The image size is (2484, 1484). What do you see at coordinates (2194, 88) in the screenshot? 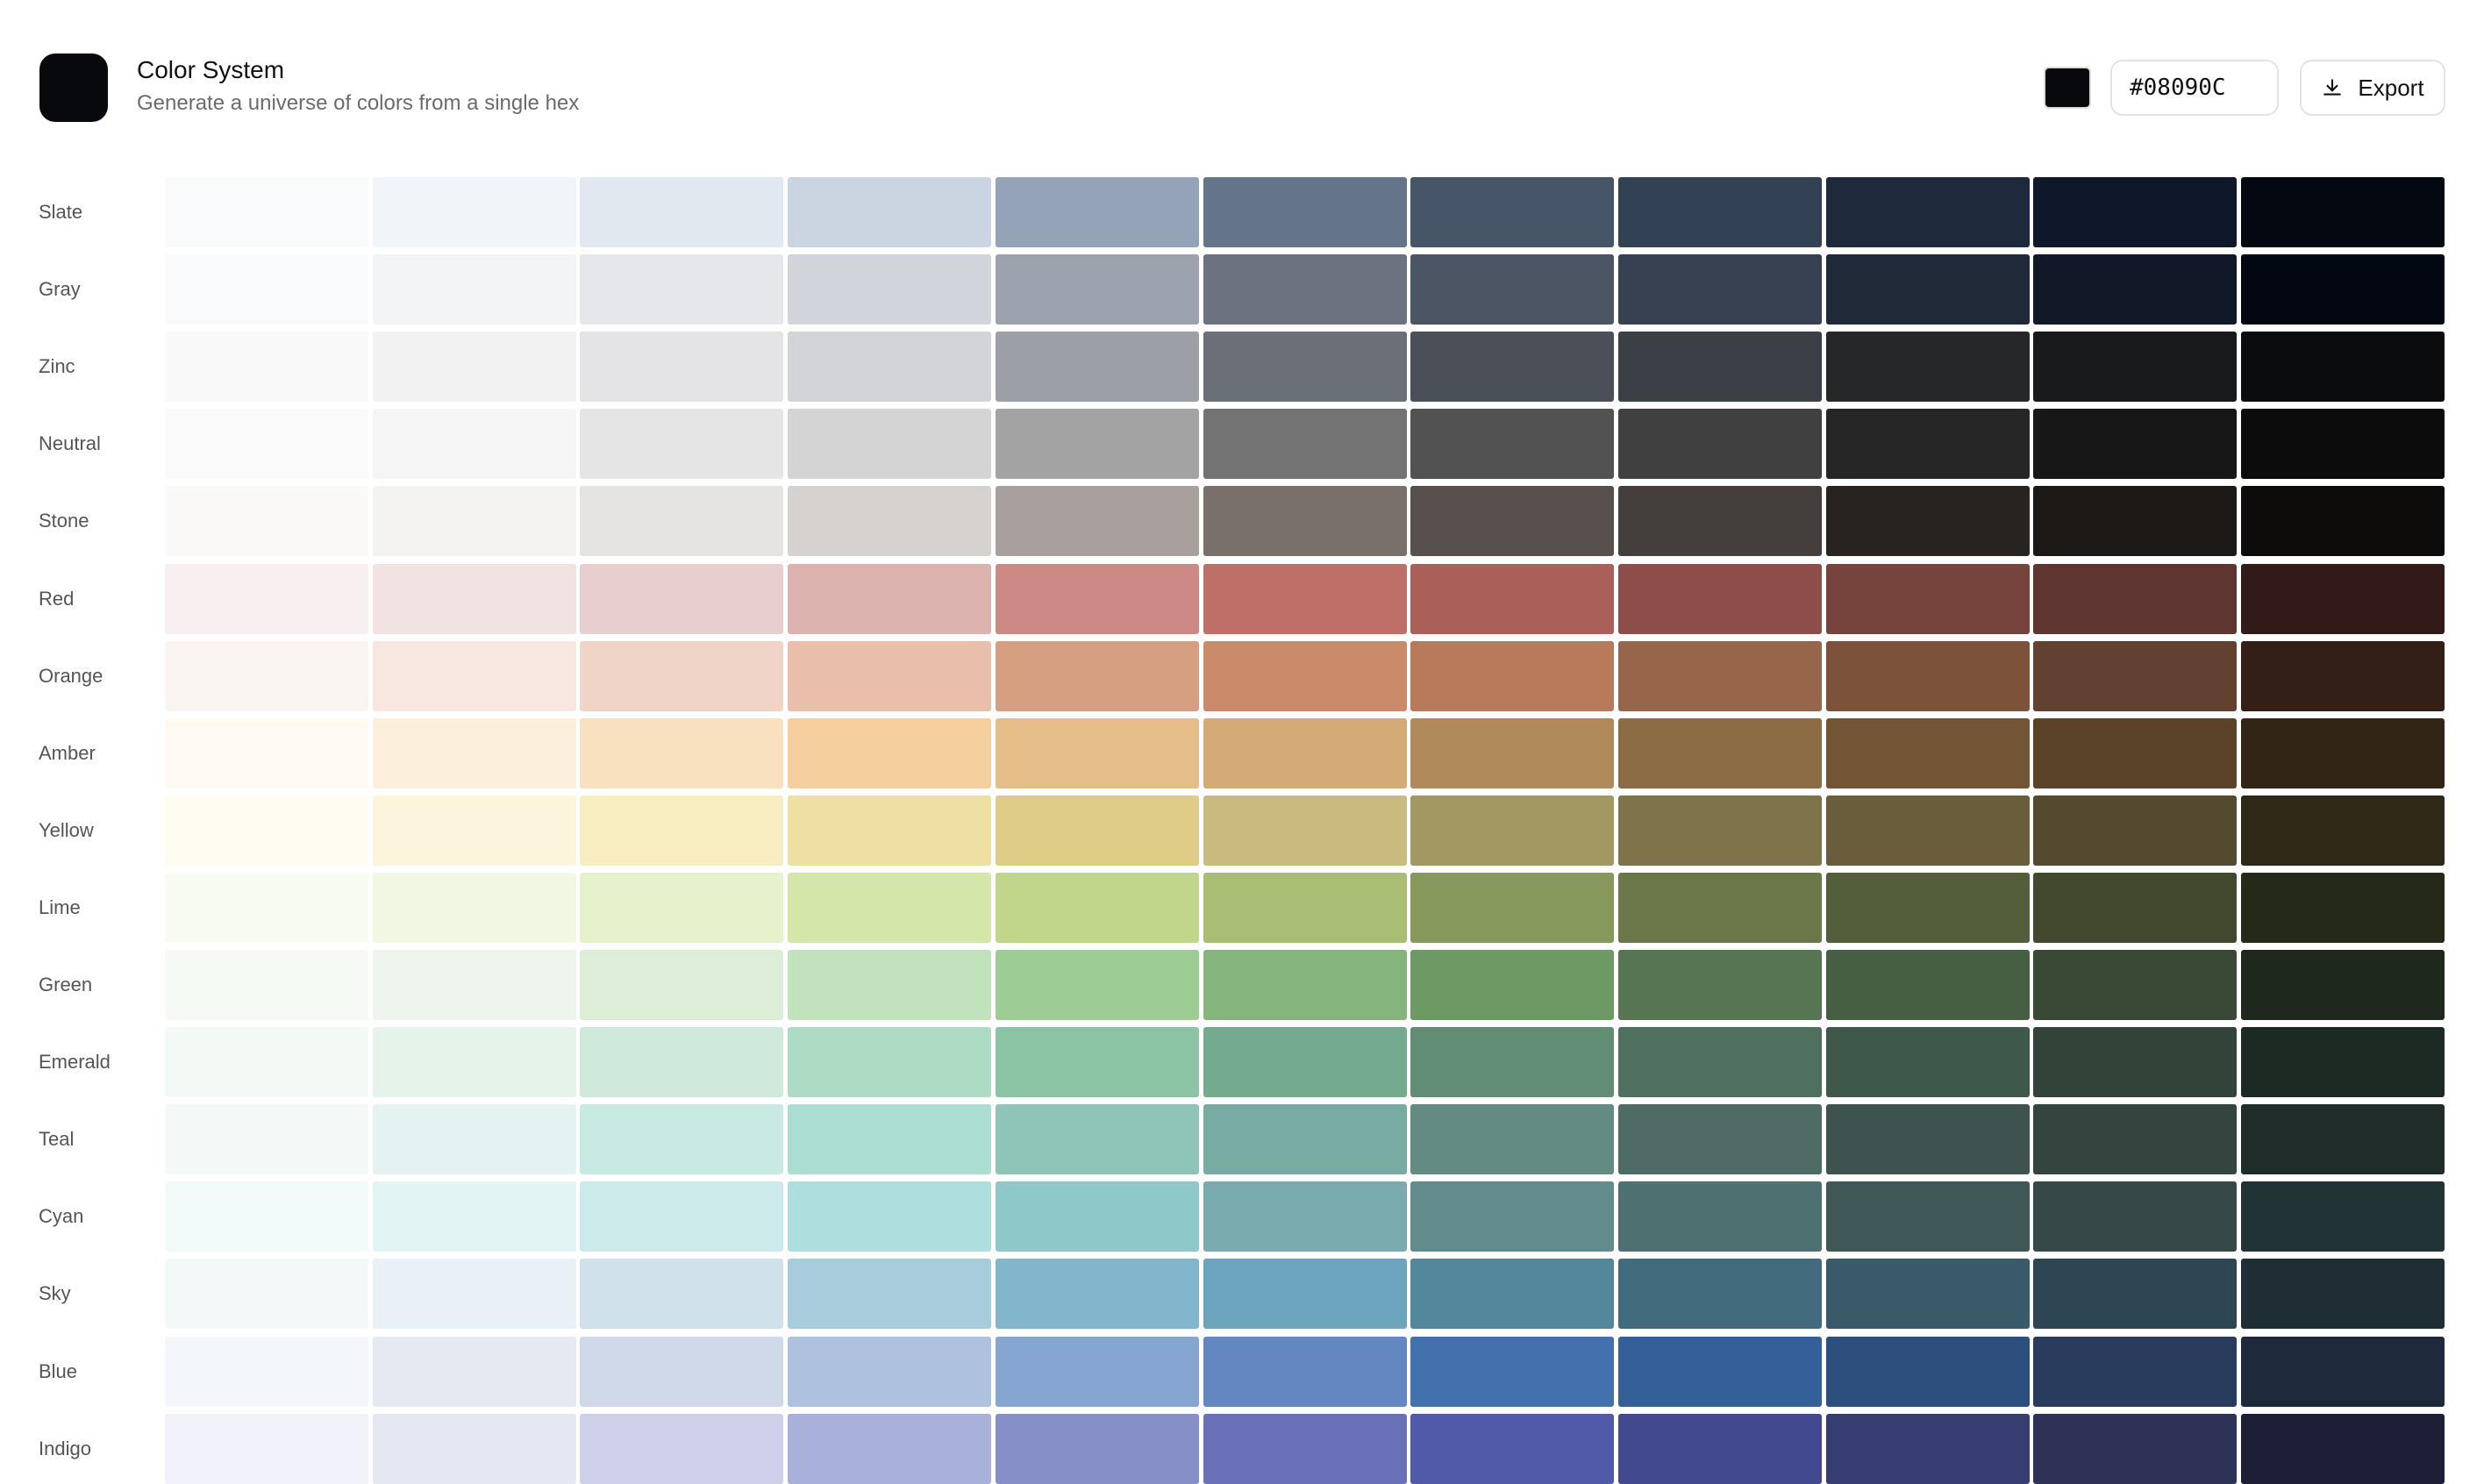
I see `hex-input` at bounding box center [2194, 88].